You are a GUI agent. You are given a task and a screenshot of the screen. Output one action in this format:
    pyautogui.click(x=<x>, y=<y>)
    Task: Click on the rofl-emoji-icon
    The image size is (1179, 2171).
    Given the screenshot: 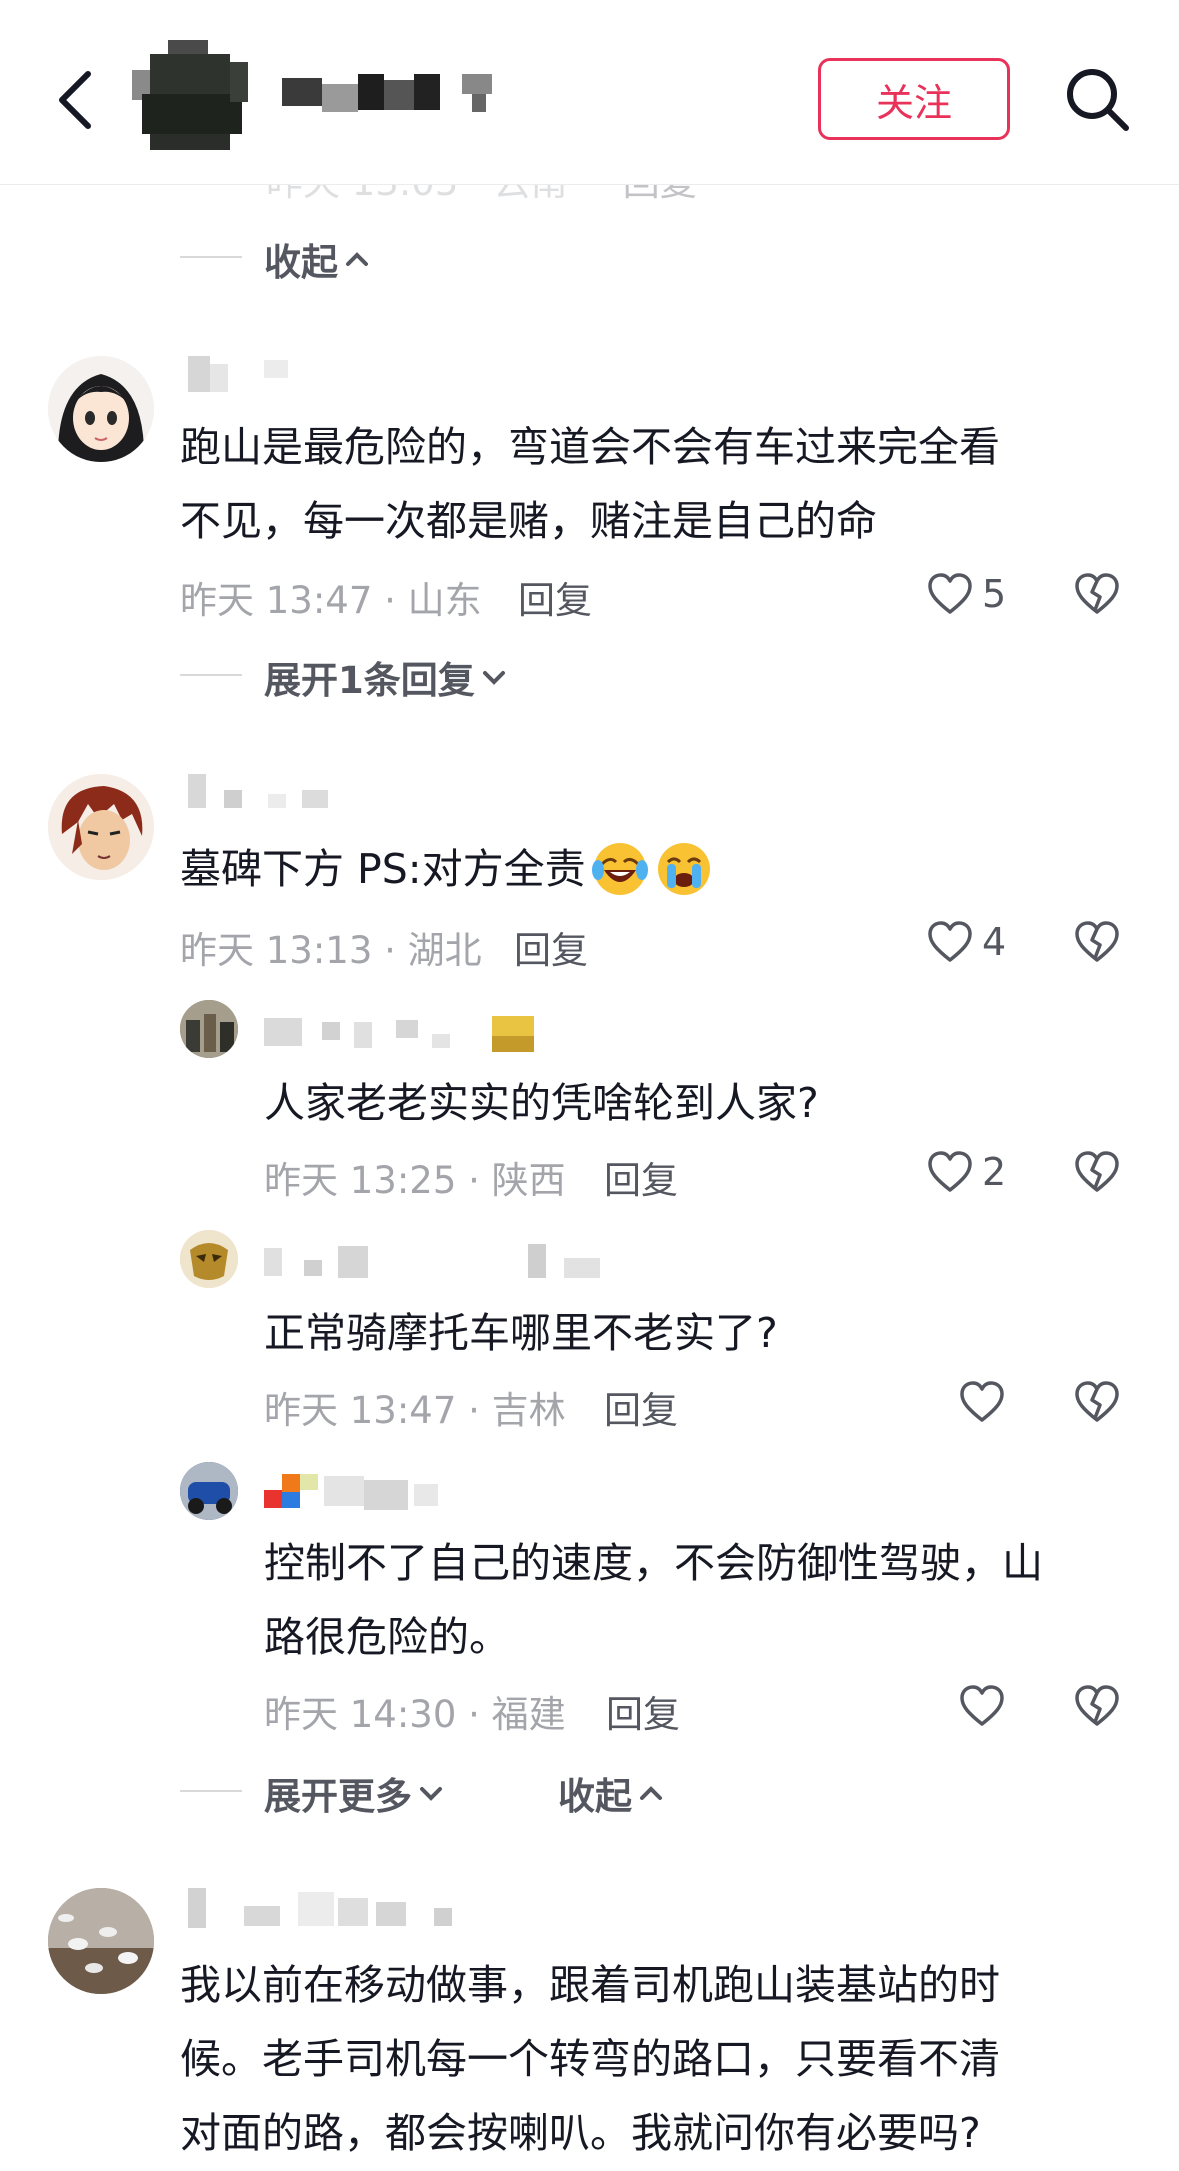 What is the action you would take?
    pyautogui.click(x=619, y=869)
    